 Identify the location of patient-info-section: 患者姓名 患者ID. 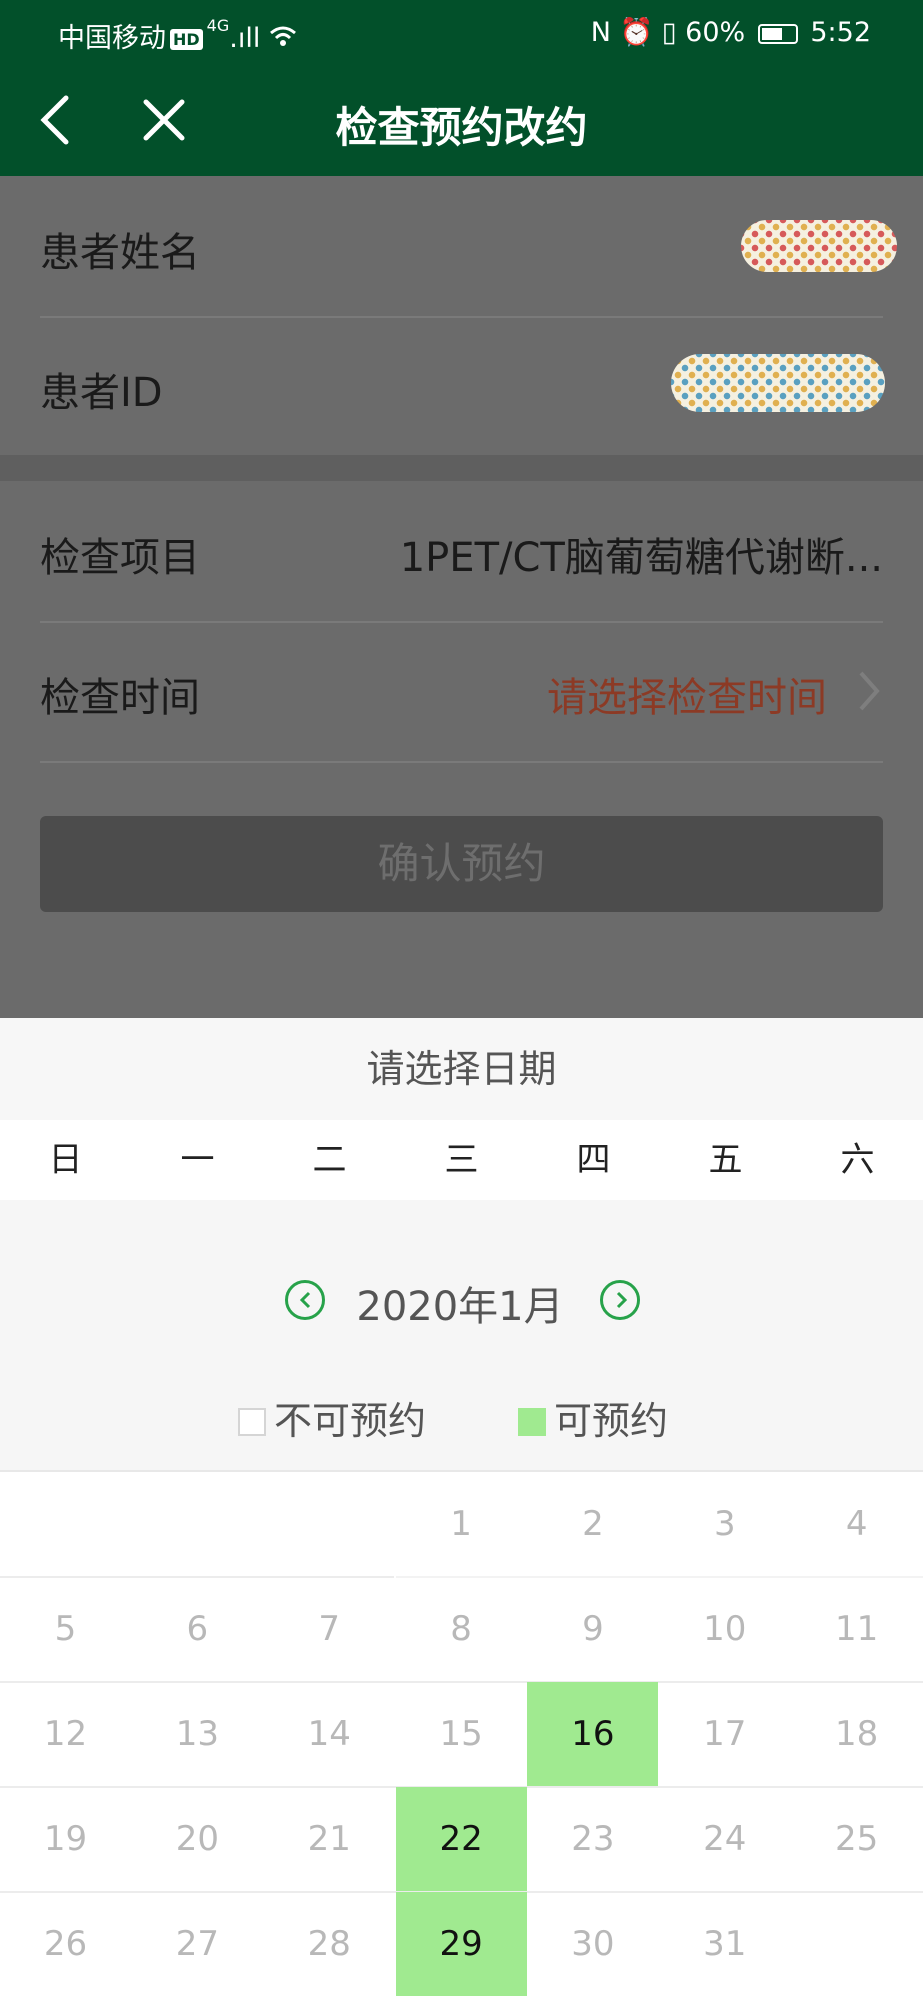
(461, 316).